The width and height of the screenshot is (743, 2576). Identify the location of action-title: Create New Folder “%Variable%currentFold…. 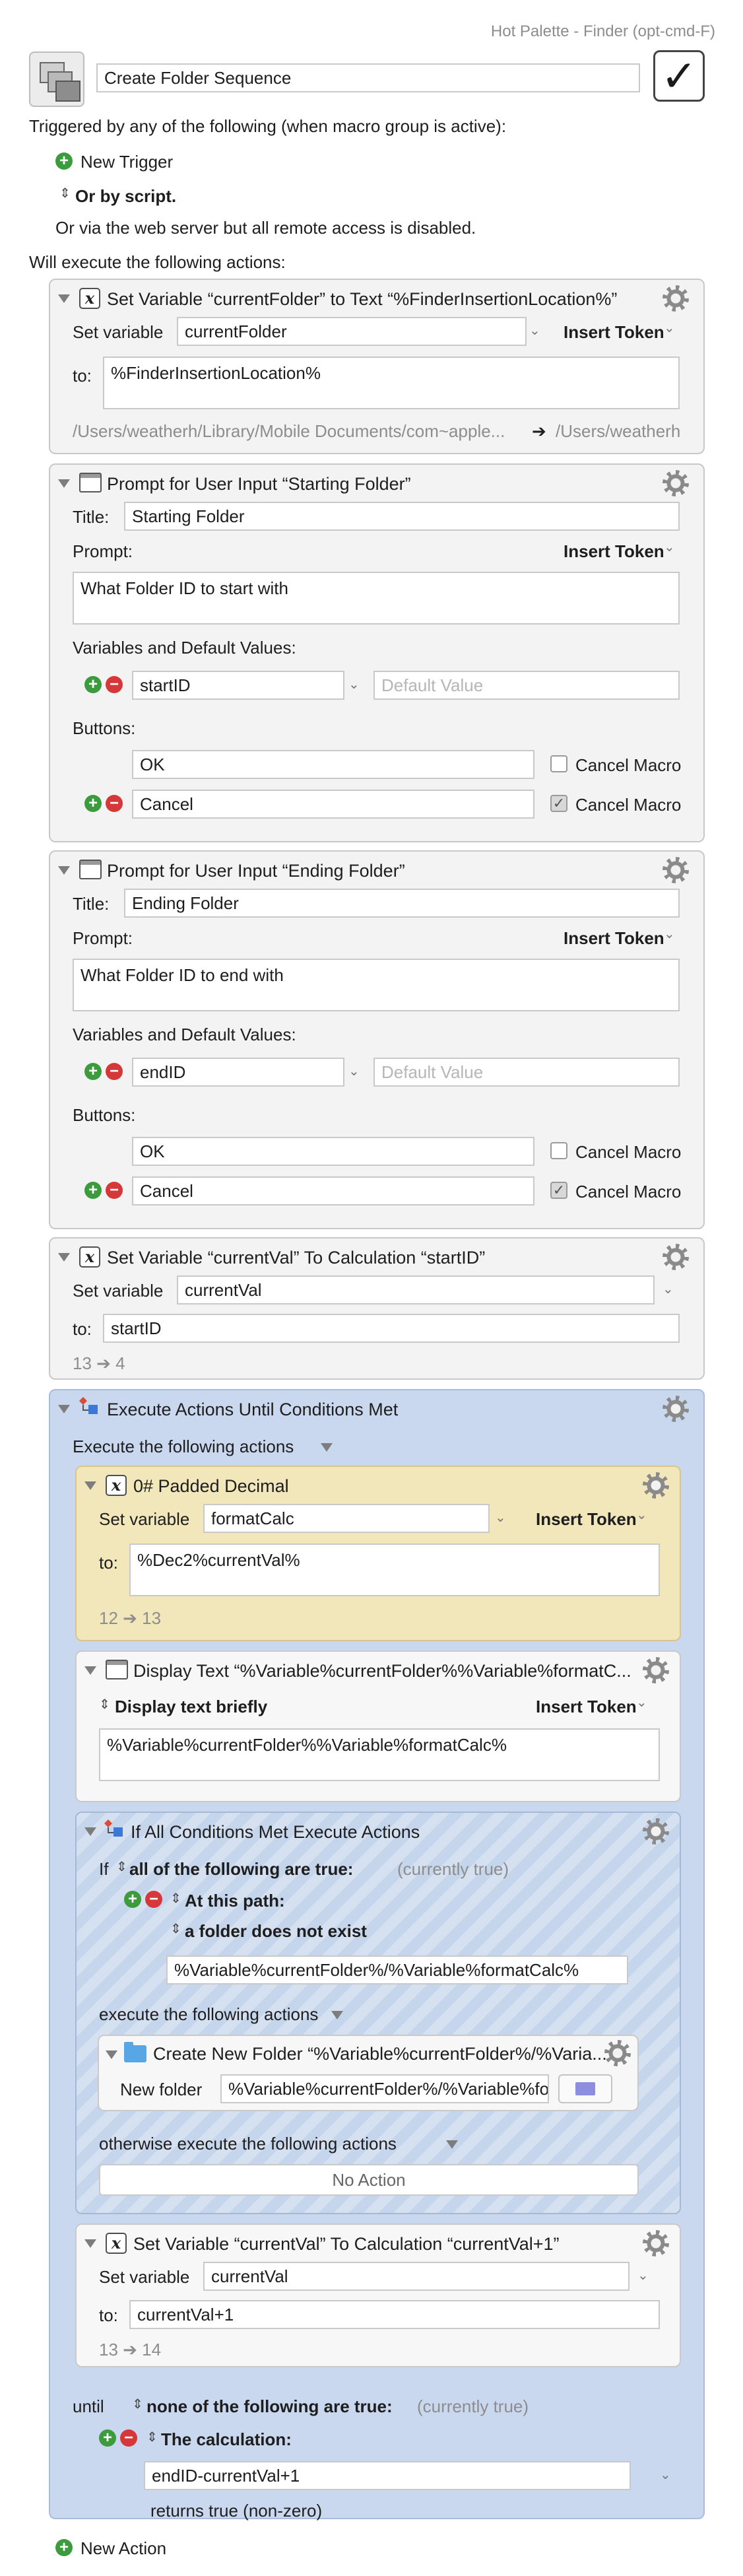
(380, 2054).